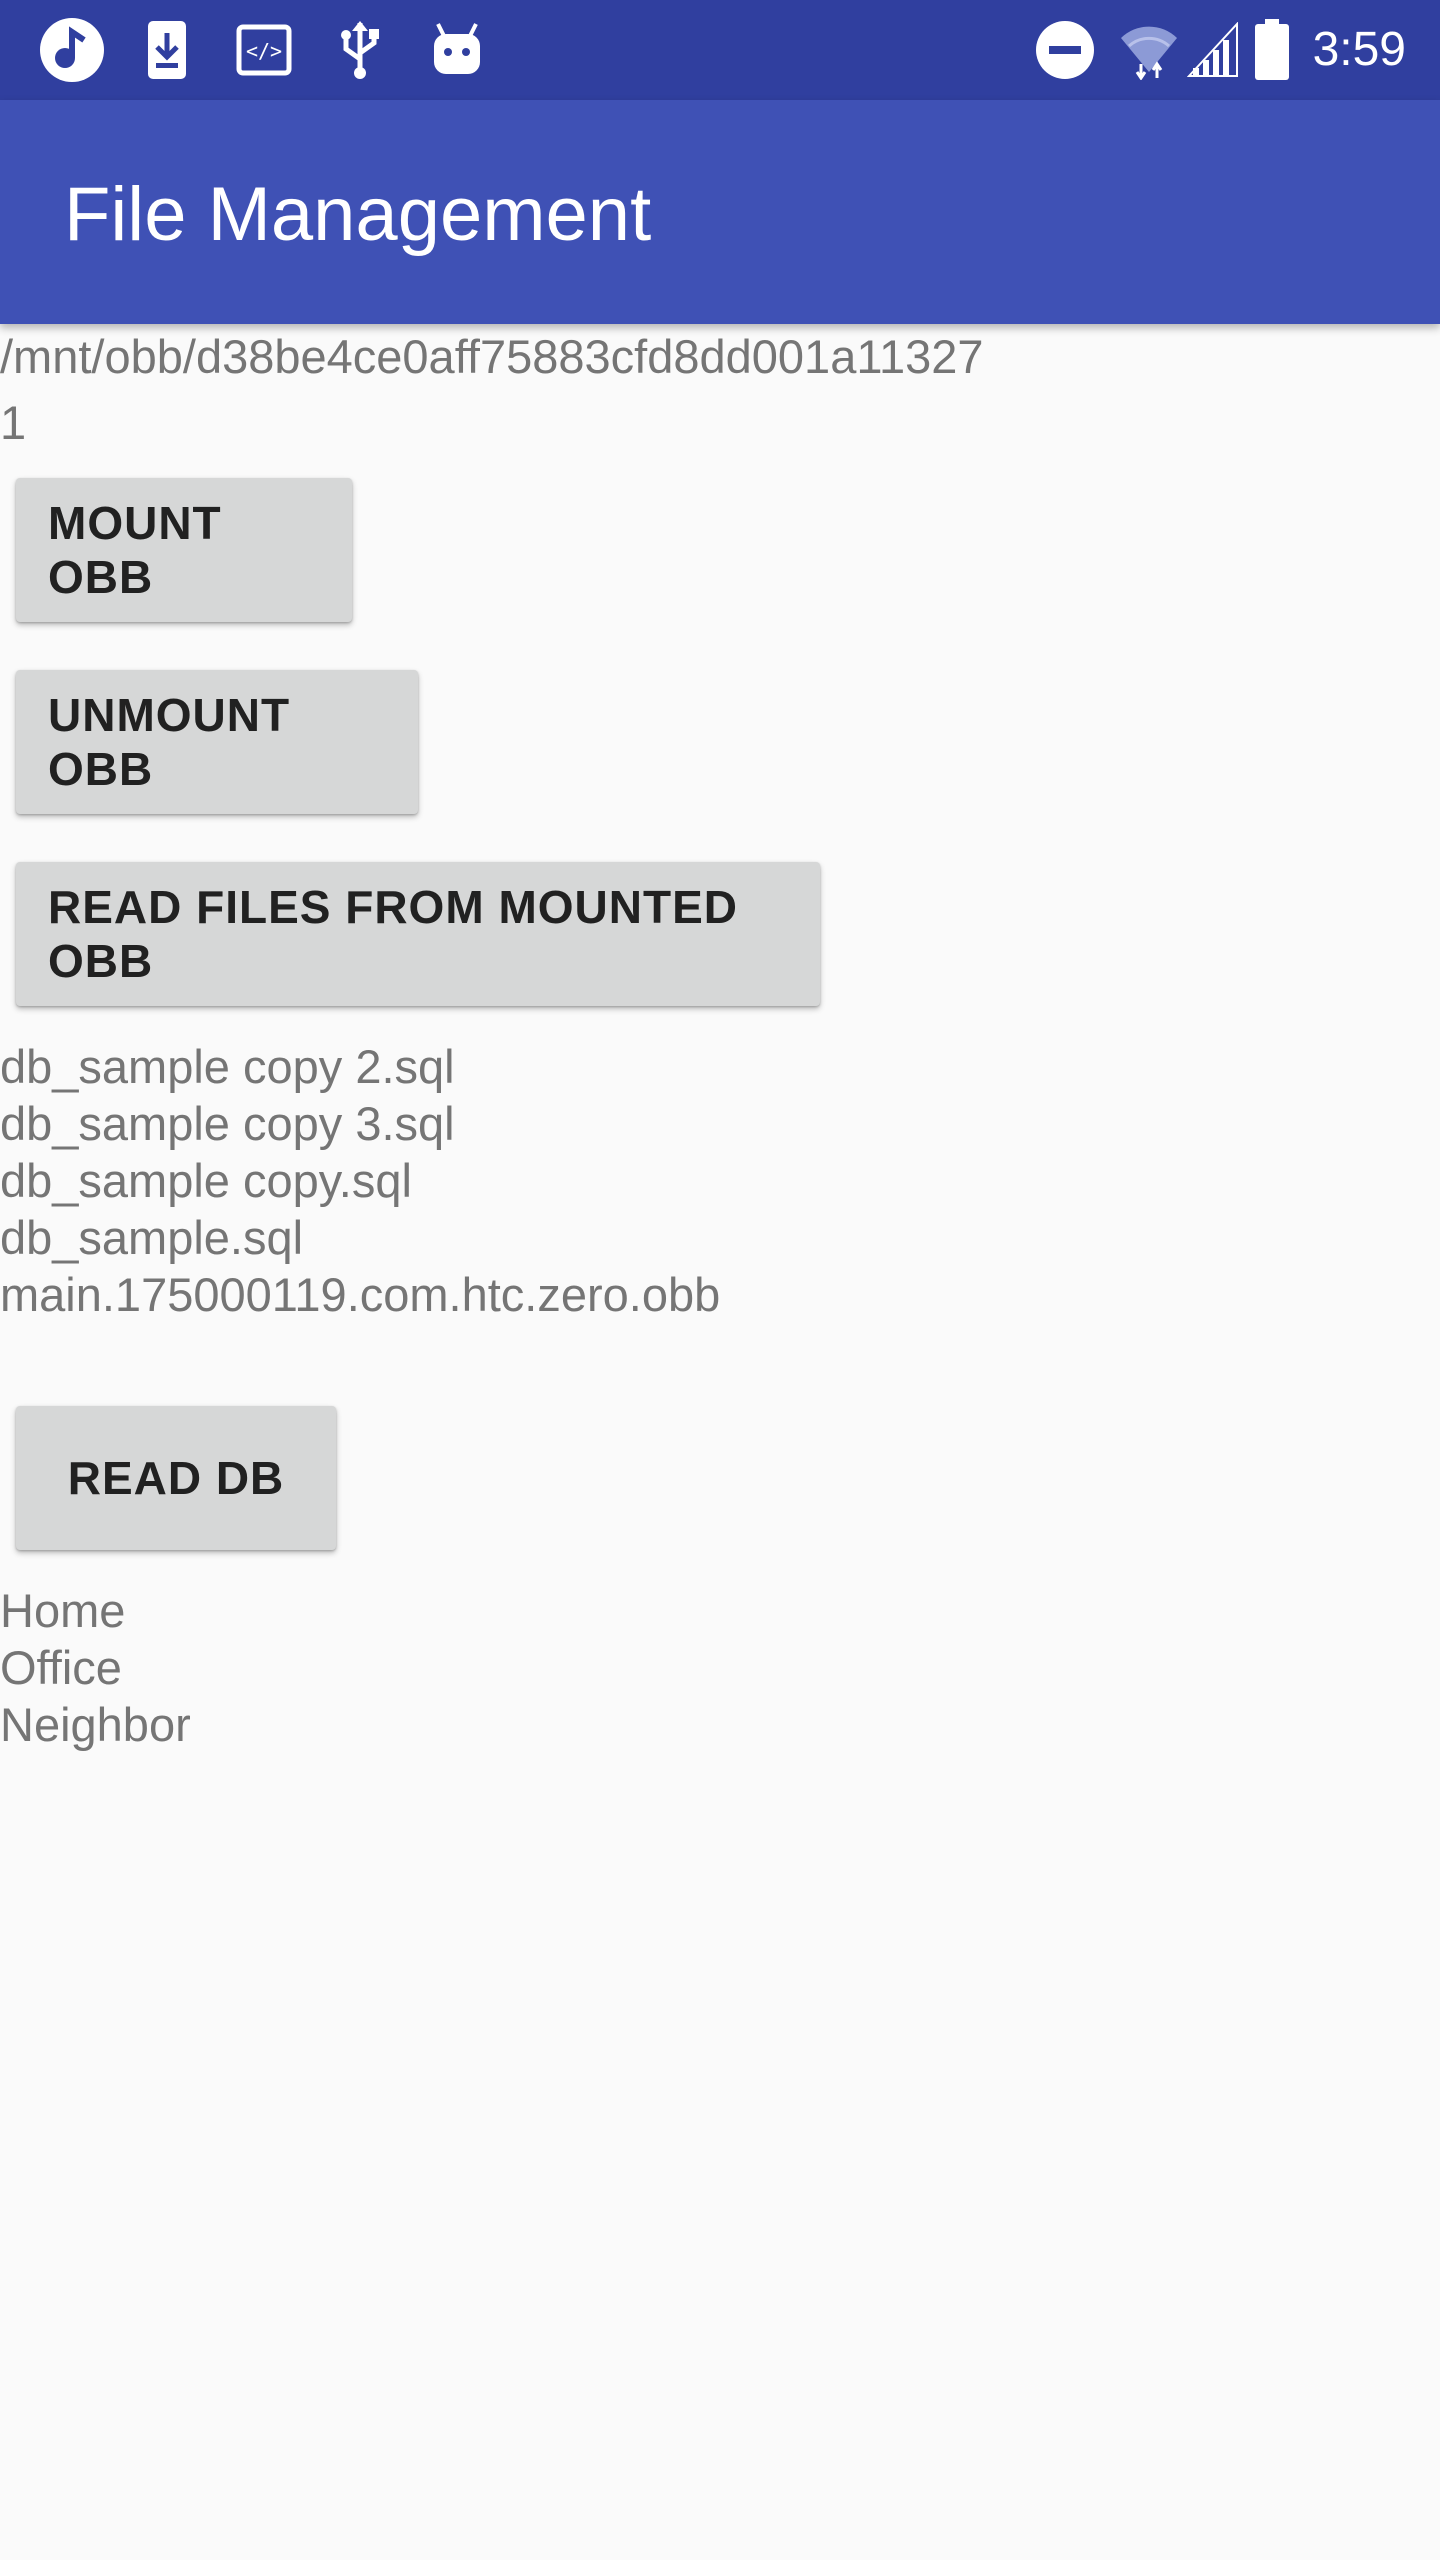  Describe the element at coordinates (167, 50) in the screenshot. I see `download-icon` at that location.